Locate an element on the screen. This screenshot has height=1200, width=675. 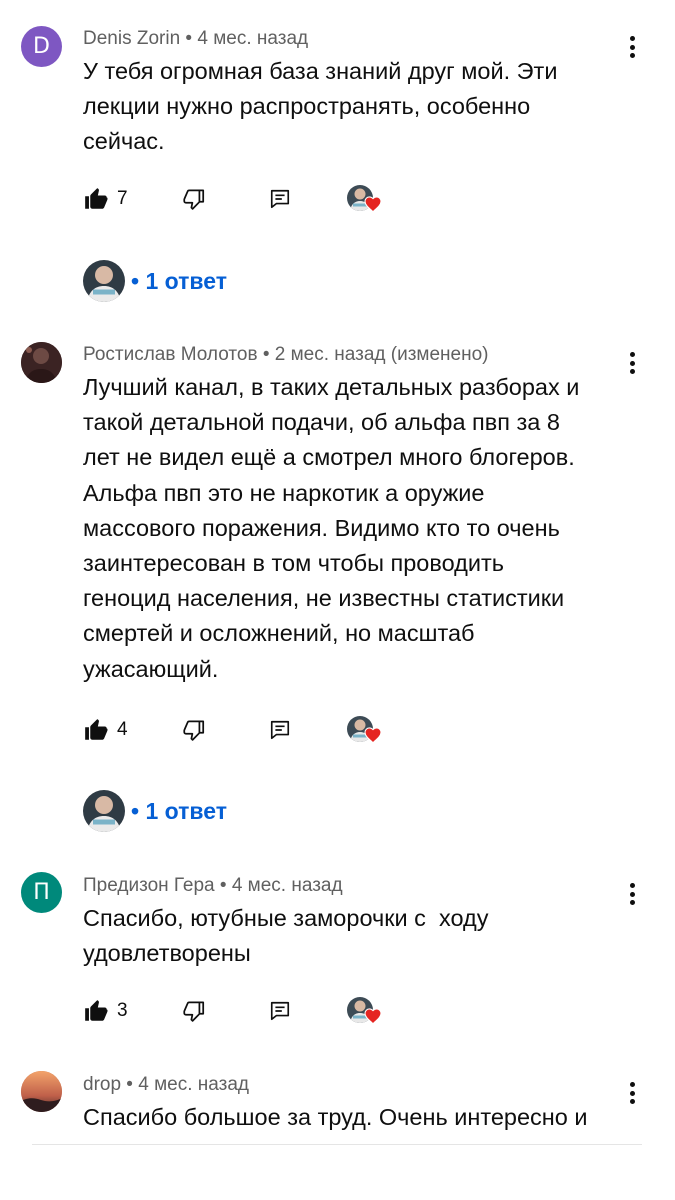
like-button: 7 is located at coordinates (105, 199).